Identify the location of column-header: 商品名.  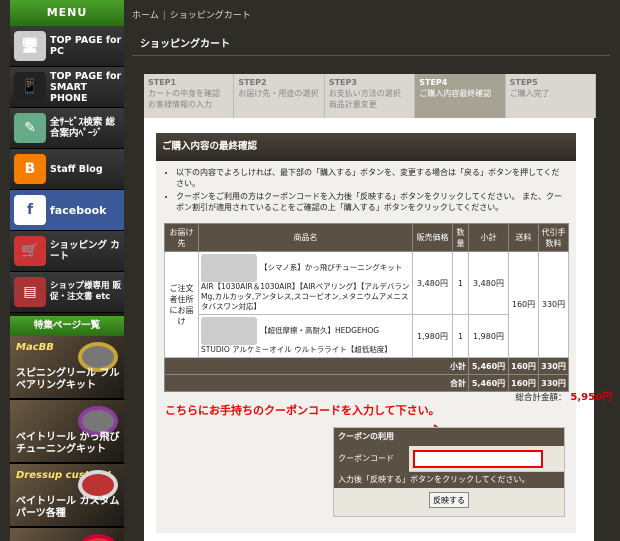
(305, 237).